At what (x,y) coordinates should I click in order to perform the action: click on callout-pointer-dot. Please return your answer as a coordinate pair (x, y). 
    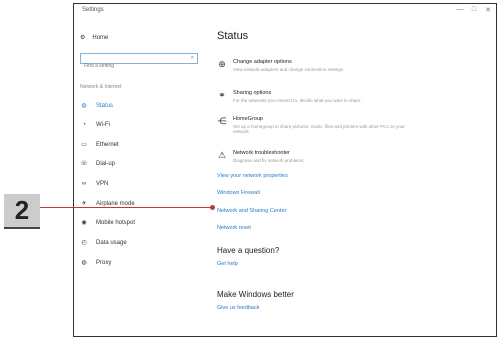
    Looking at the image, I should click on (212, 207).